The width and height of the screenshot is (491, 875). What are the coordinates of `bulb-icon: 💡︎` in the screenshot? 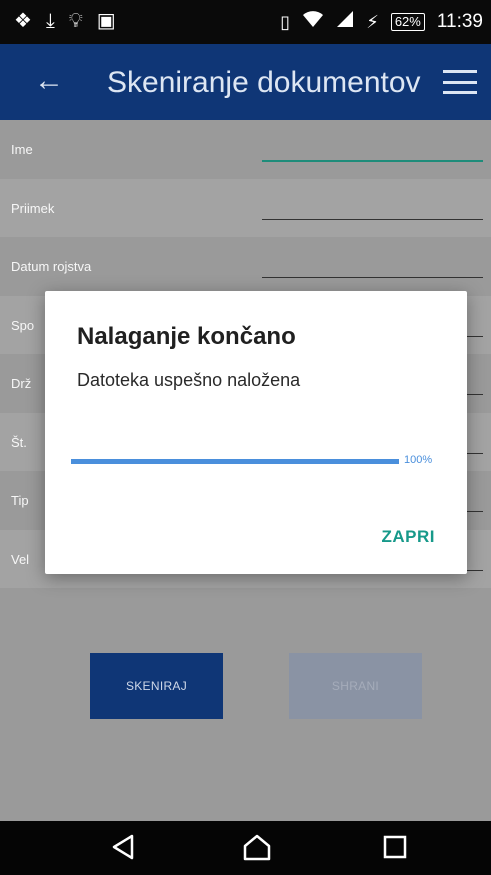 It's located at (75, 21).